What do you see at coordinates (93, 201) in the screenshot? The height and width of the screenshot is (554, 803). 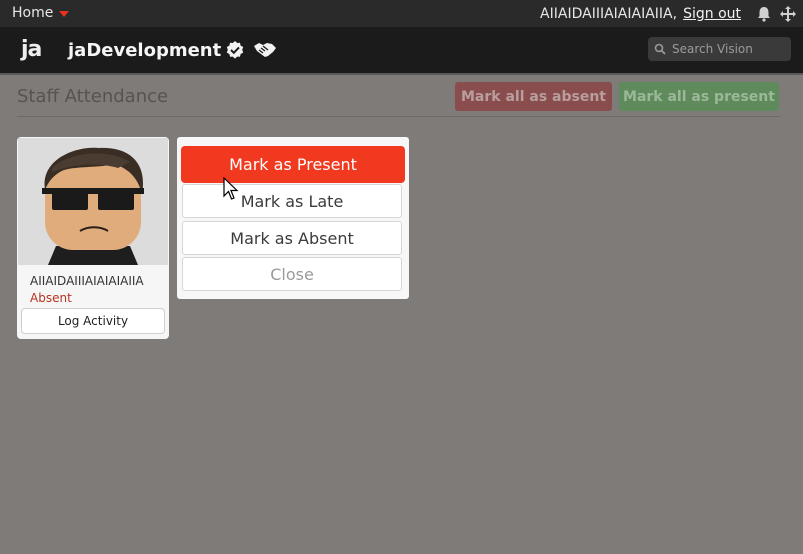 I see `avatar` at bounding box center [93, 201].